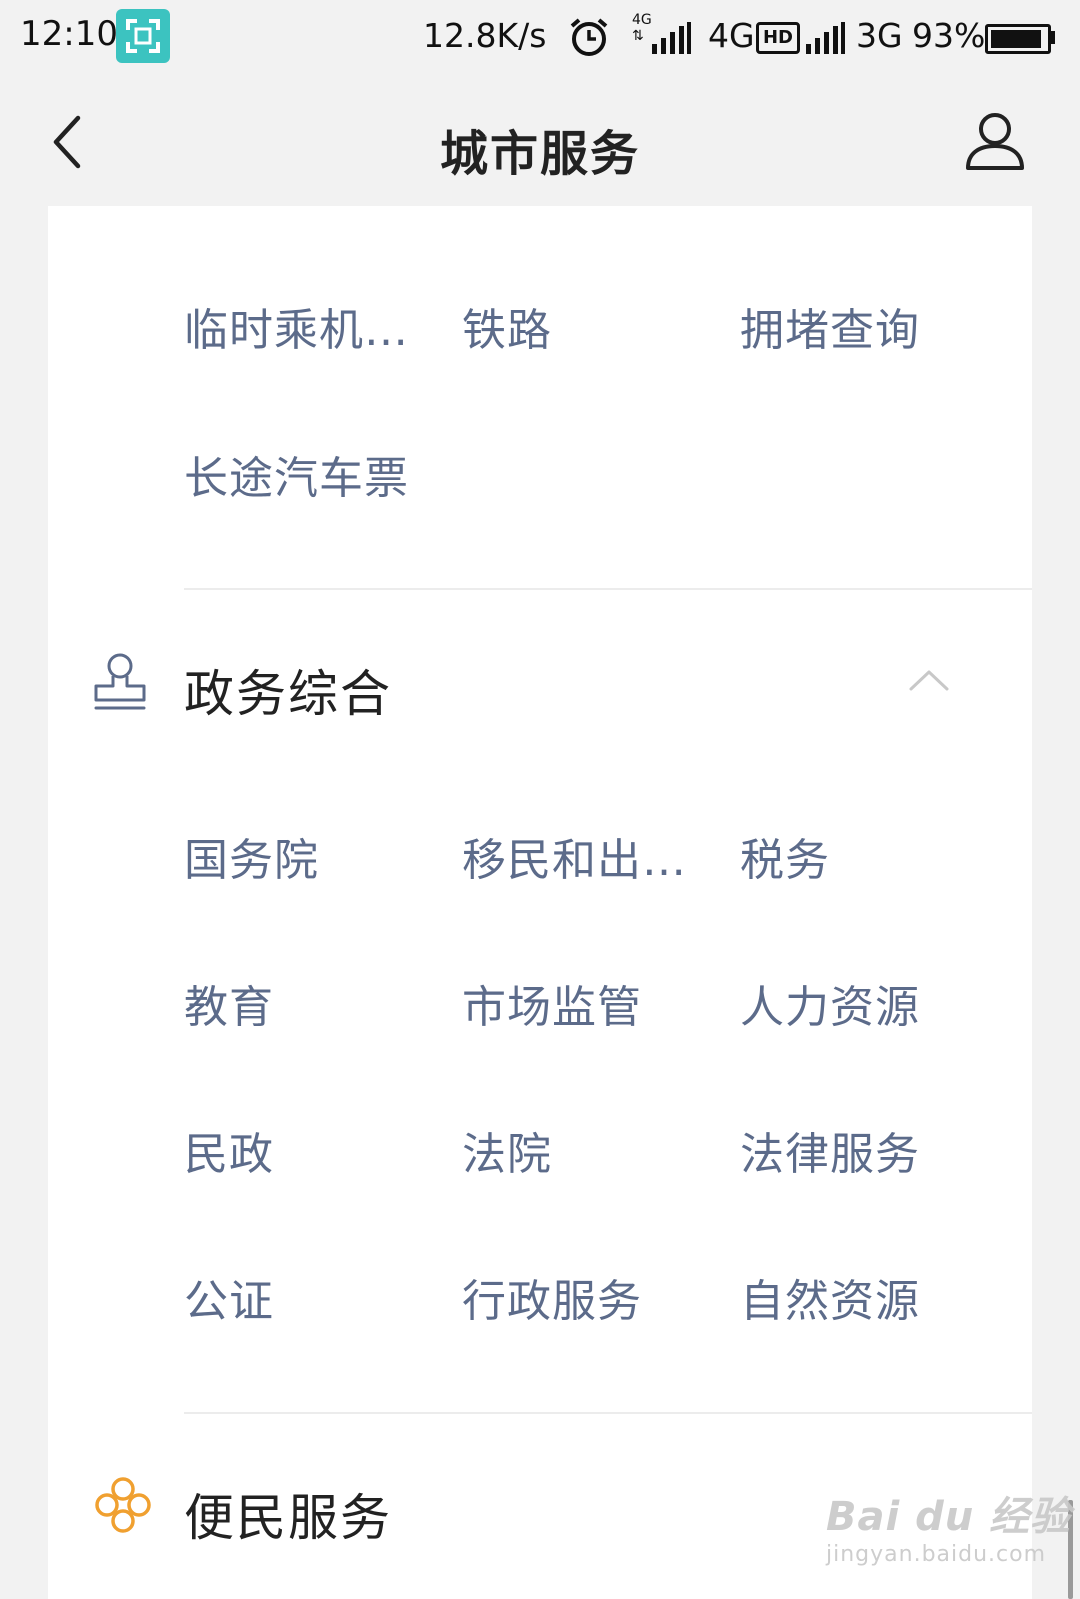  What do you see at coordinates (69, 34) in the screenshot?
I see `status-time: 12:10` at bounding box center [69, 34].